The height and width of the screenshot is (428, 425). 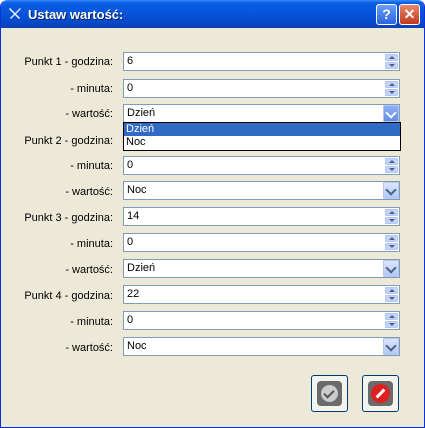 What do you see at coordinates (261, 346) in the screenshot?
I see `punkt-4-wartosc-combo: Noc` at bounding box center [261, 346].